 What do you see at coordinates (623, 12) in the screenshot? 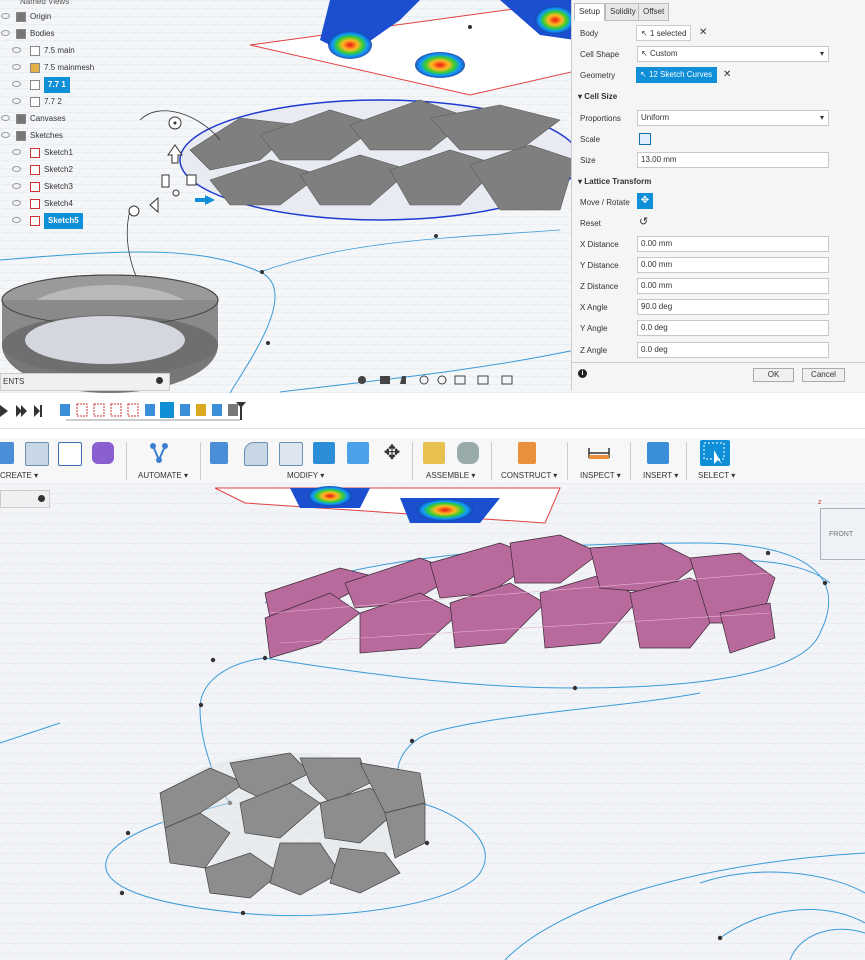
I see `tab-solidity: Solidity` at bounding box center [623, 12].